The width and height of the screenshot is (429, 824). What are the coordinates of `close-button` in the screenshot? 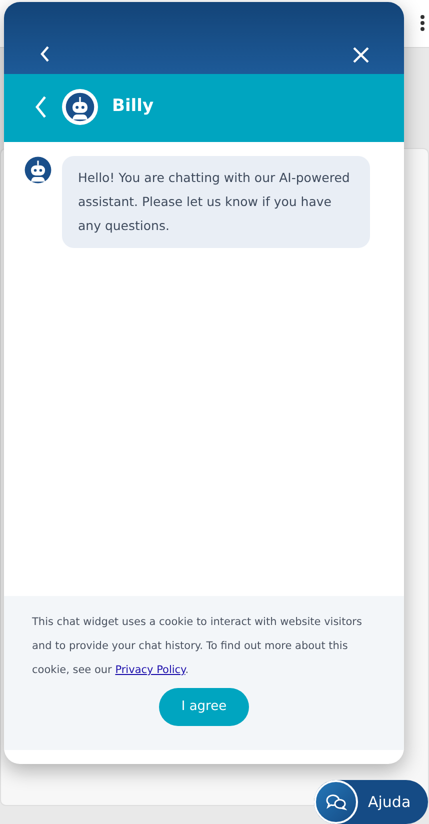 It's located at (361, 55).